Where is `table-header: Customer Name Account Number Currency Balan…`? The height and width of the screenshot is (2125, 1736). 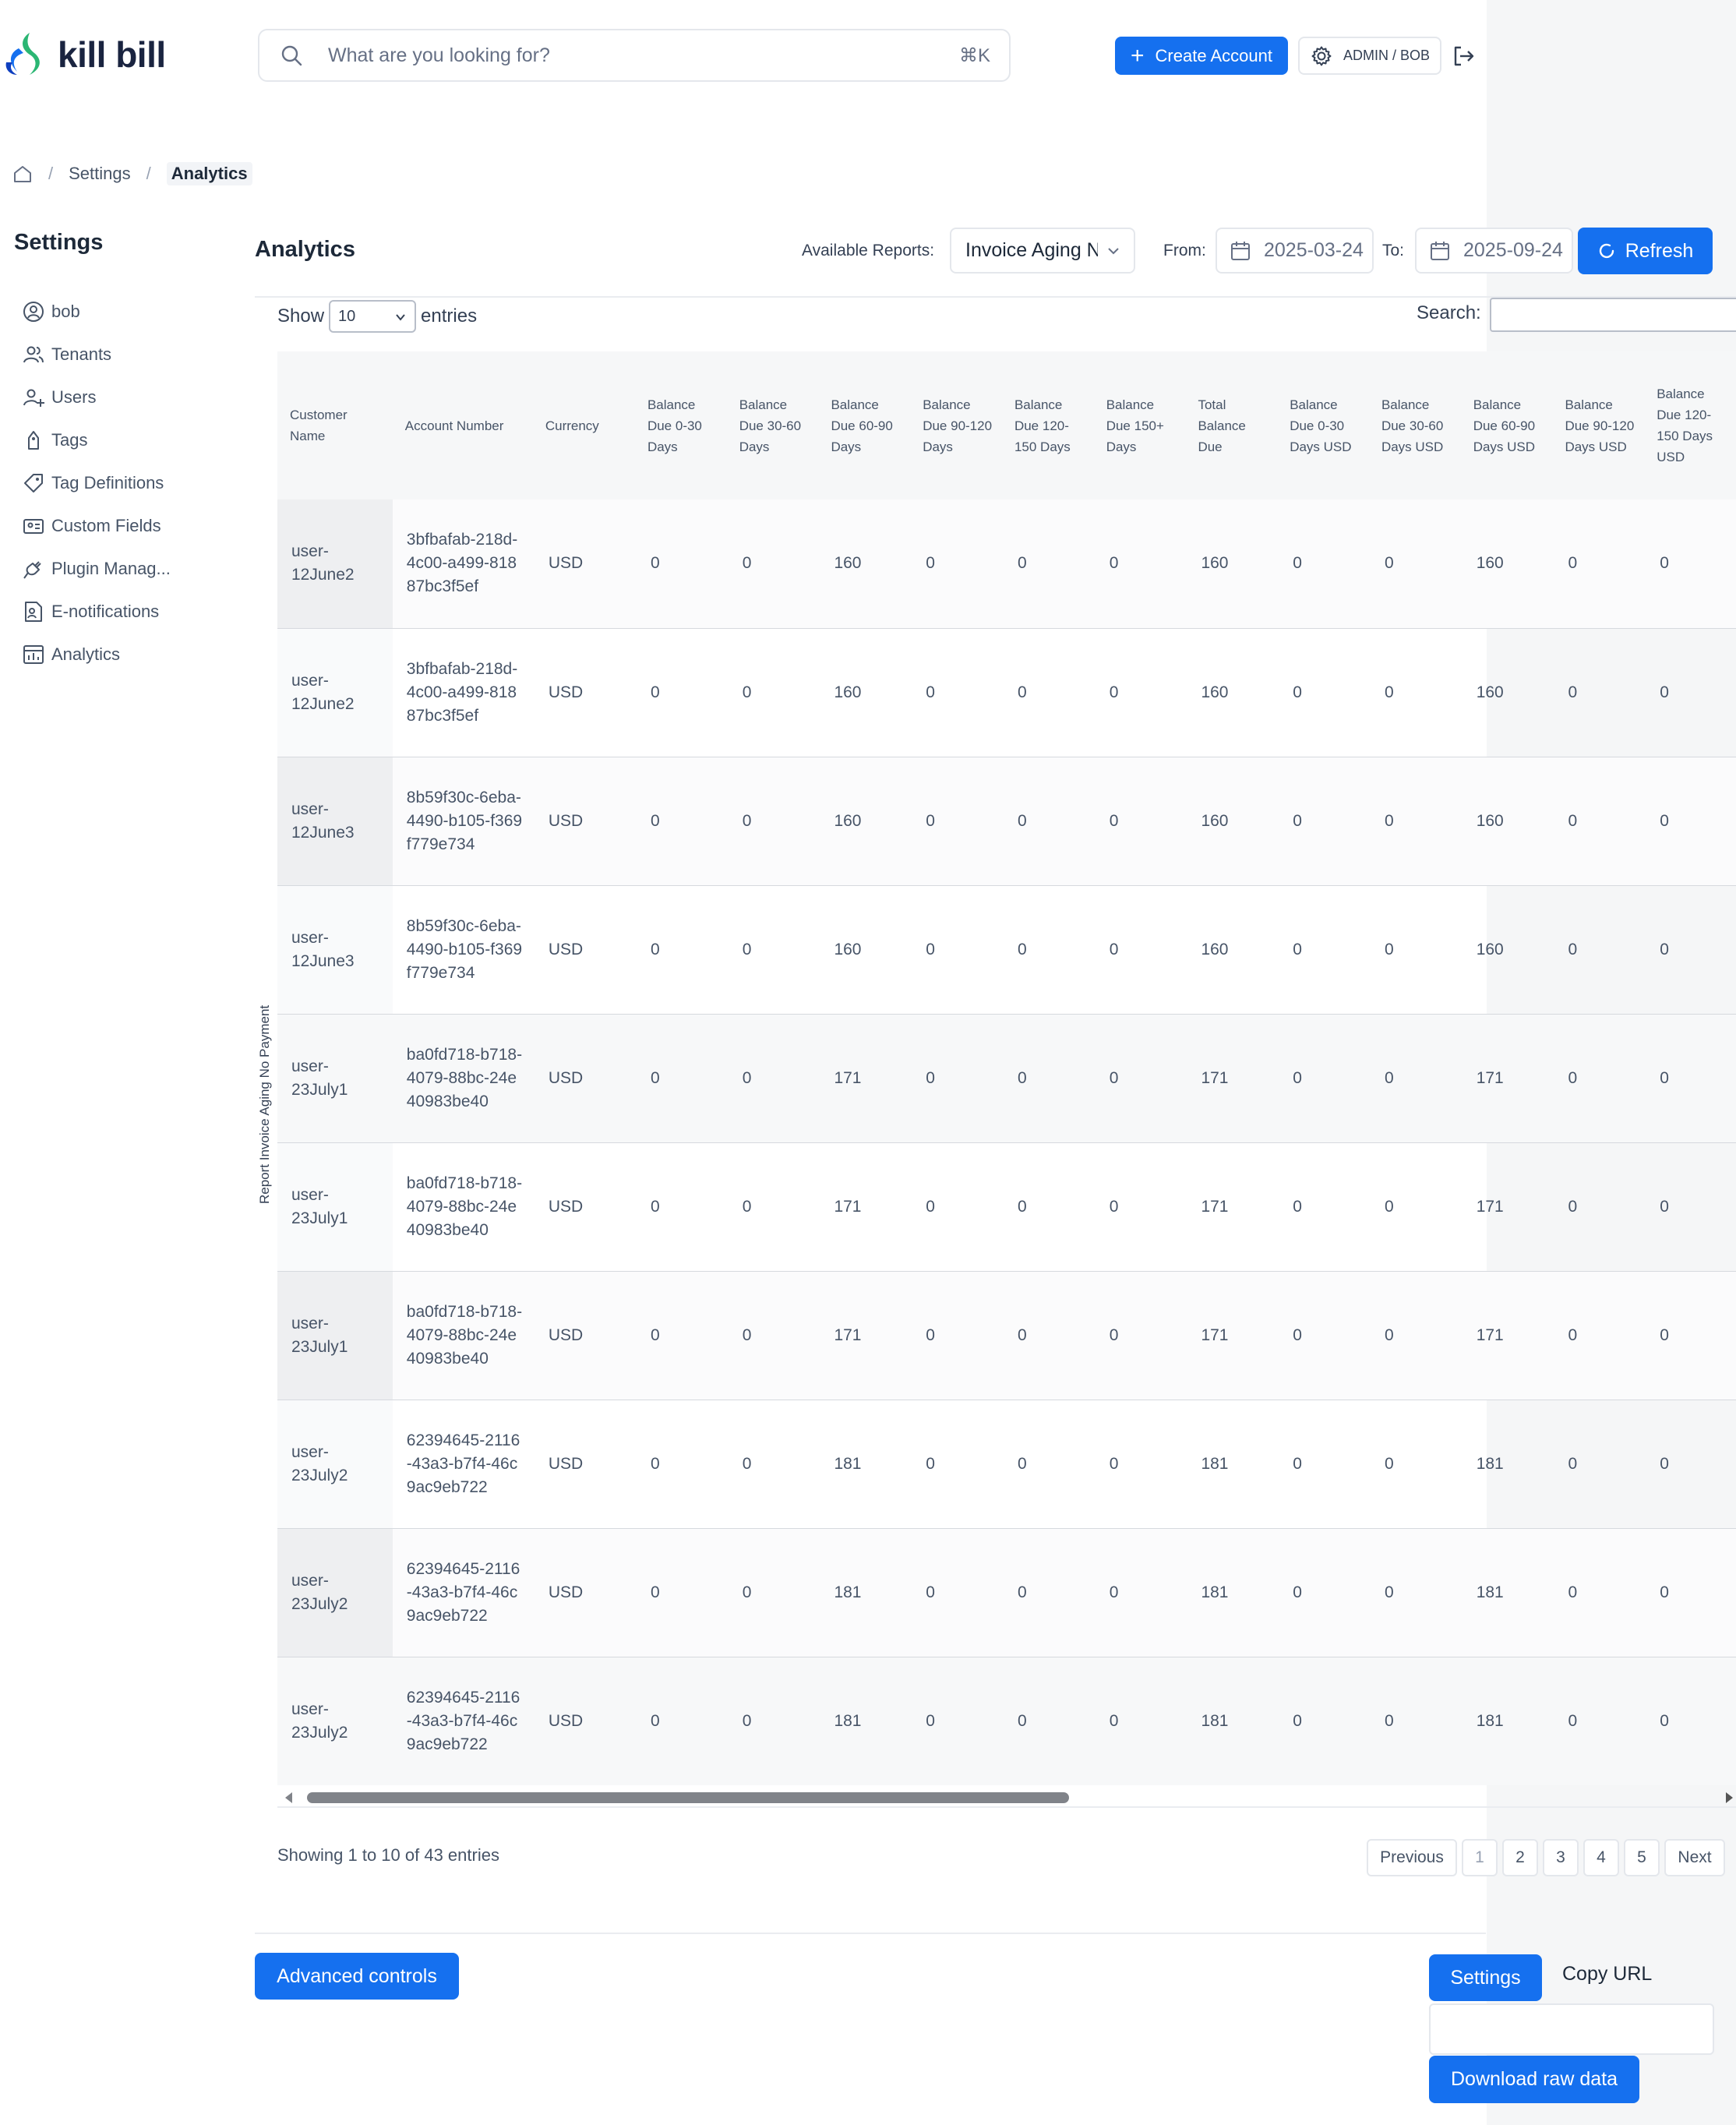
table-header: Customer Name Account Number Currency Balan… is located at coordinates (1006, 425).